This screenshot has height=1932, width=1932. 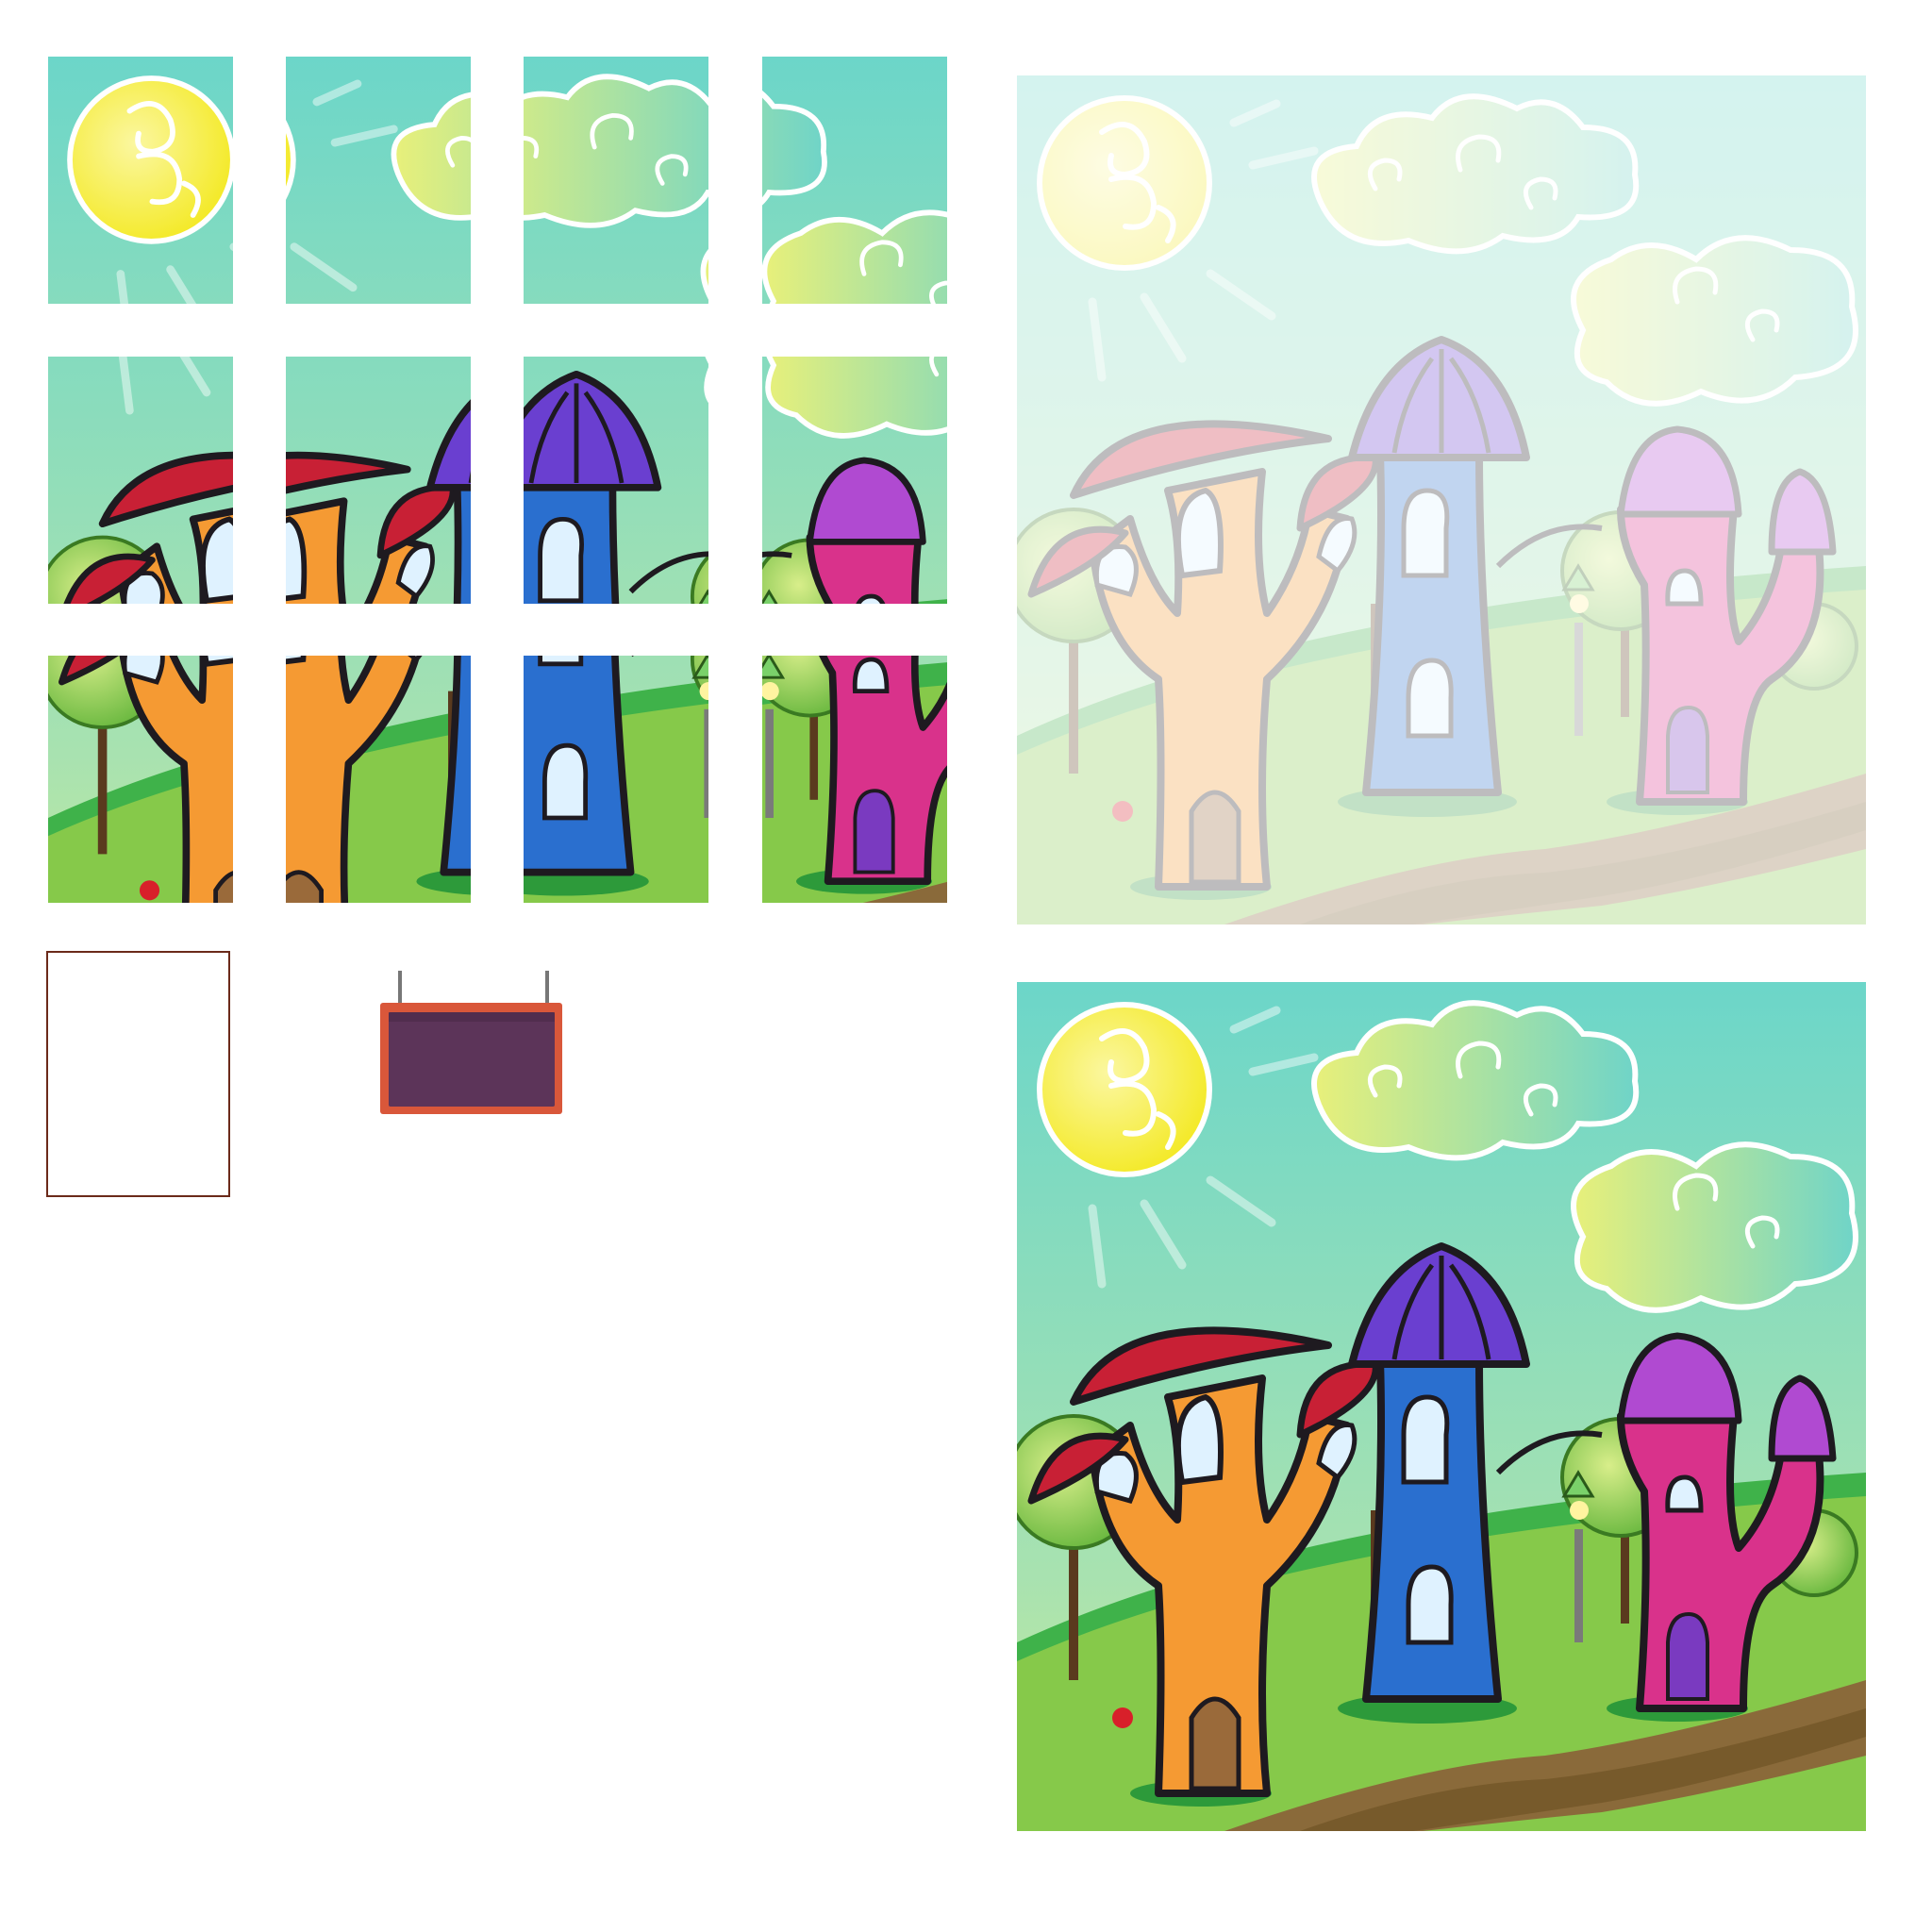 I want to click on puzzle-tile-r2c1, so click(x=141, y=481).